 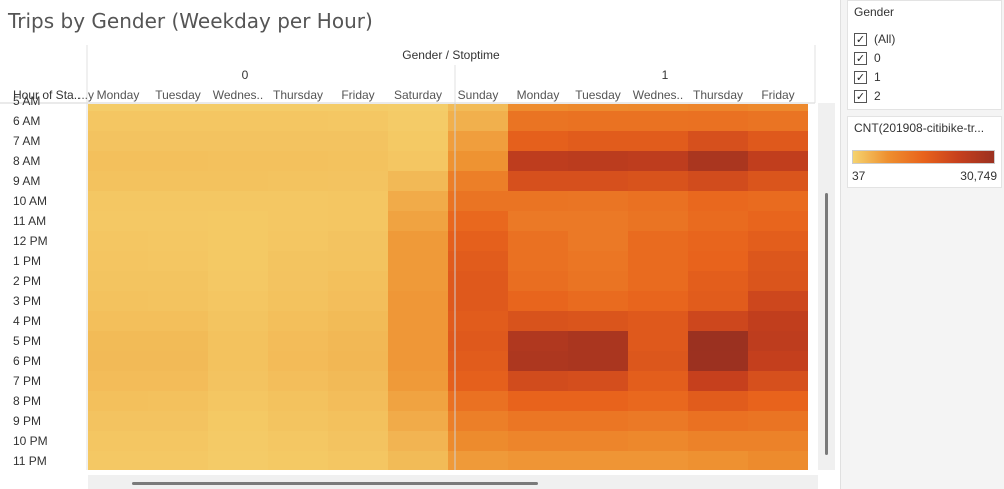 I want to click on vertical-scrollbar, so click(x=826, y=286).